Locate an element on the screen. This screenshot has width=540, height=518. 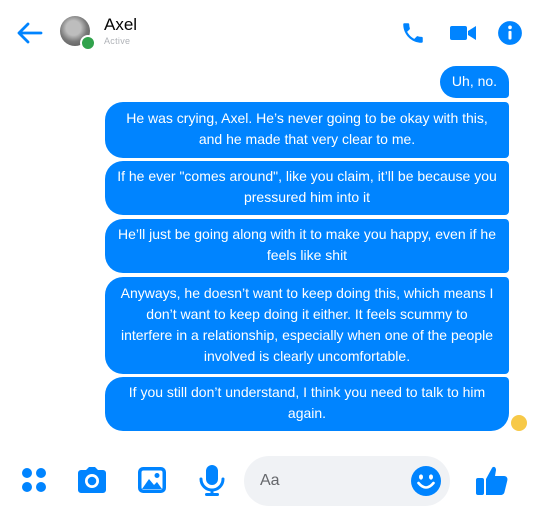
video-camera-icon is located at coordinates (463, 33).